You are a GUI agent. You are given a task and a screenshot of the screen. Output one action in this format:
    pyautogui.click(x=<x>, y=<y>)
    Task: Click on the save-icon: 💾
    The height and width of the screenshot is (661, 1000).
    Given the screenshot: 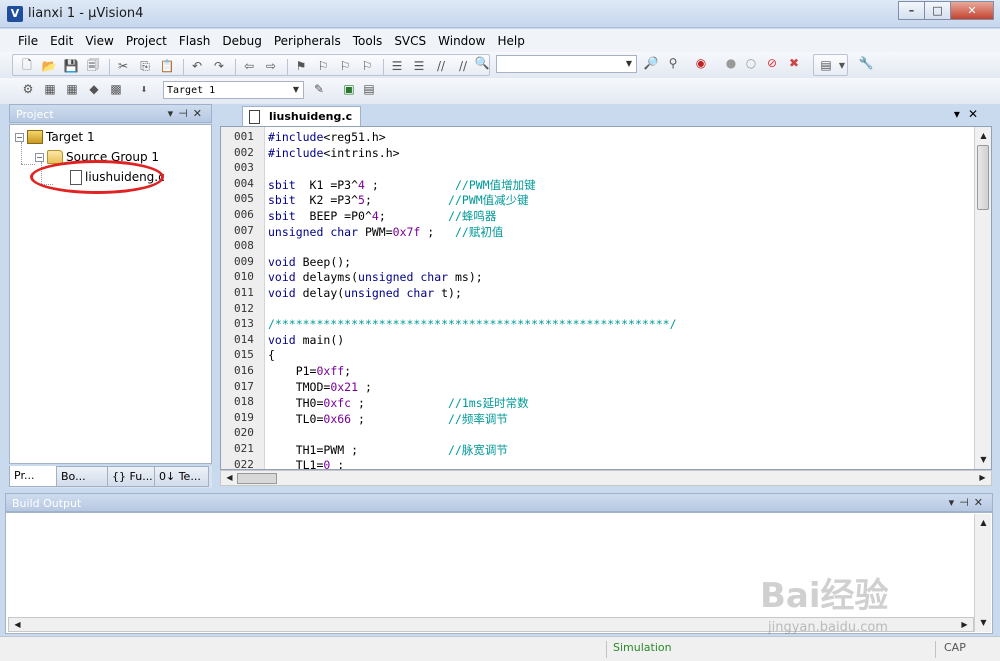 What is the action you would take?
    pyautogui.click(x=71, y=66)
    